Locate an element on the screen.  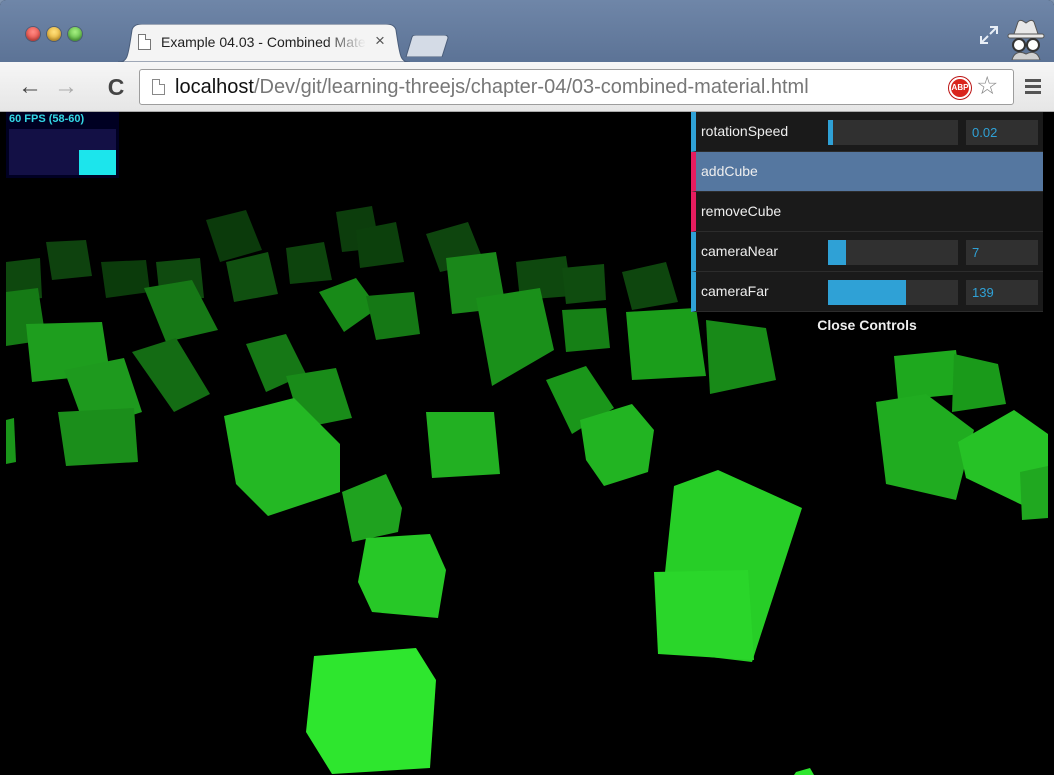
incognito-icon is located at coordinates (1026, 39).